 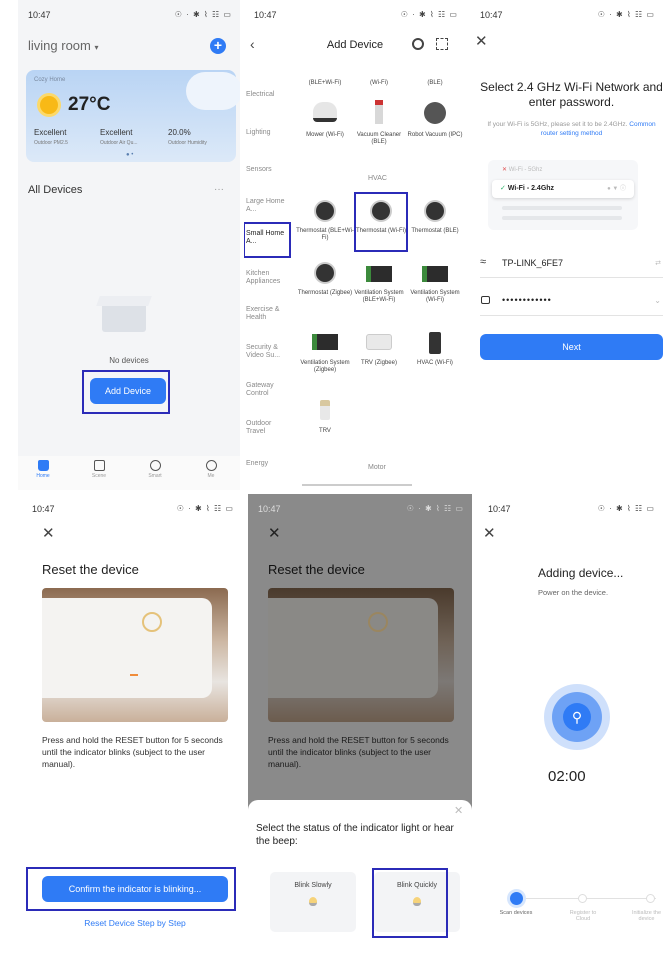 I want to click on next-button: Next, so click(x=571, y=347).